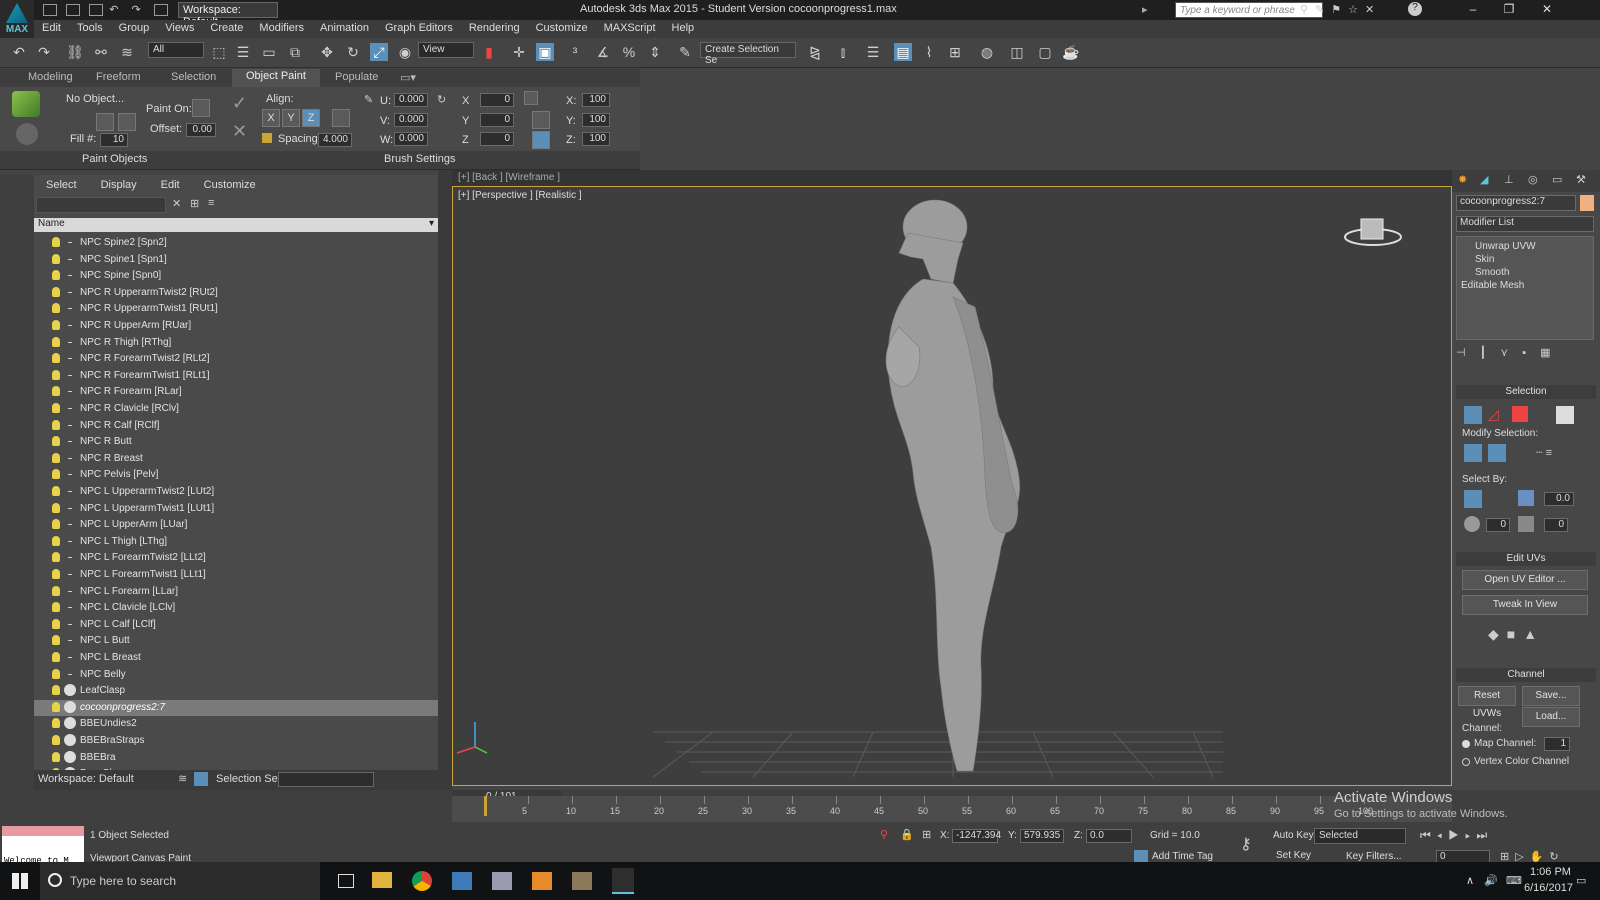 This screenshot has height=900, width=1600. What do you see at coordinates (226, 27) in the screenshot?
I see `menu-create: Create` at bounding box center [226, 27].